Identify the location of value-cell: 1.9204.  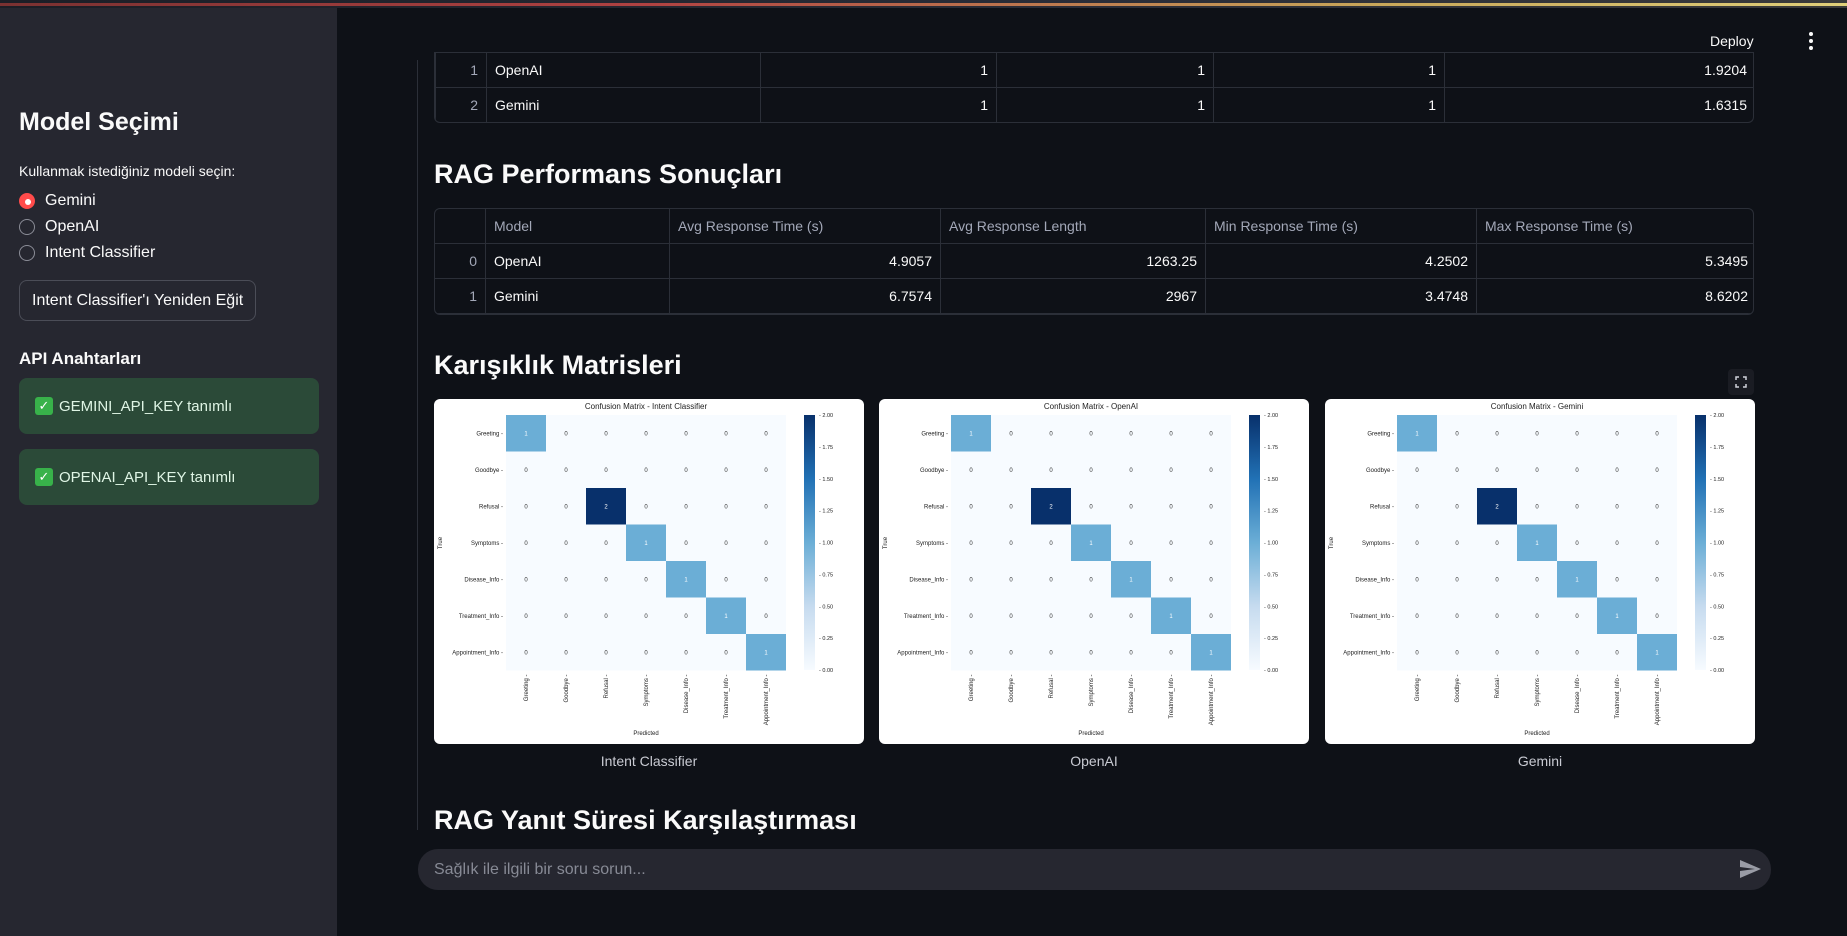
(1598, 70).